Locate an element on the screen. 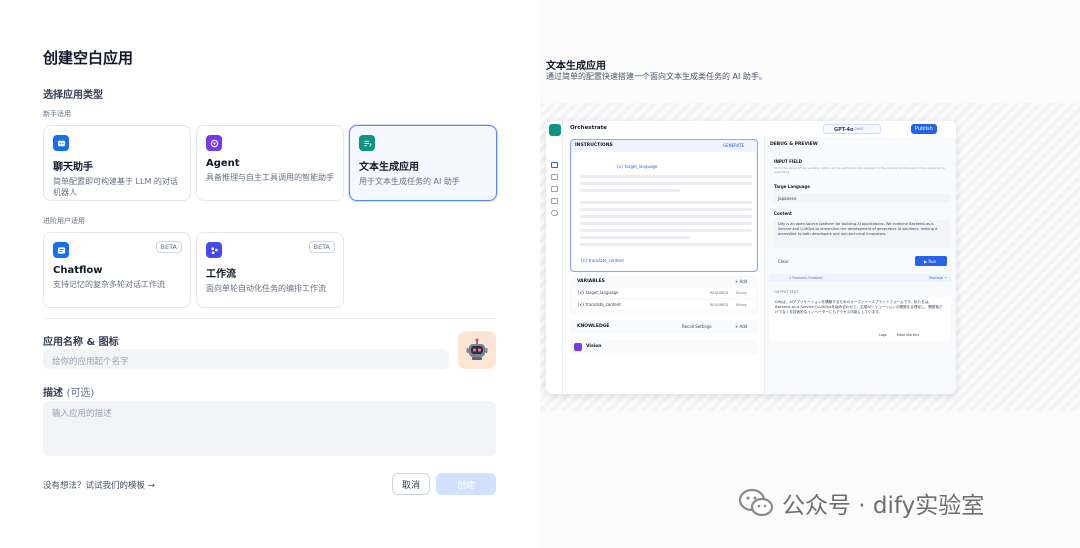 The width and height of the screenshot is (1080, 548). app-type-card-agent: Agent 具备推理与自主工具调用的智能助手 is located at coordinates (270, 163).